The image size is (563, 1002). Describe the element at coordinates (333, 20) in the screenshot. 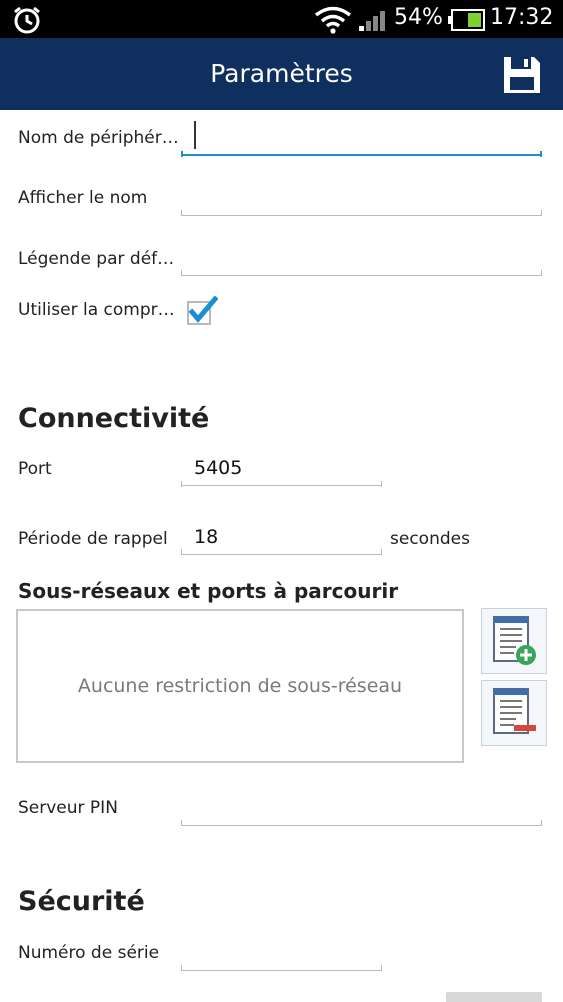

I see `wifi-icon` at that location.